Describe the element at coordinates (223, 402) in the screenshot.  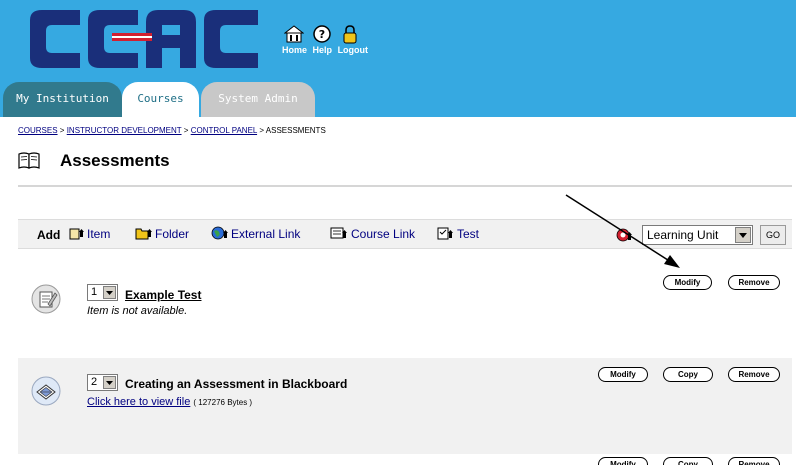
I see `file-size: ( 127276 Bytes )` at that location.